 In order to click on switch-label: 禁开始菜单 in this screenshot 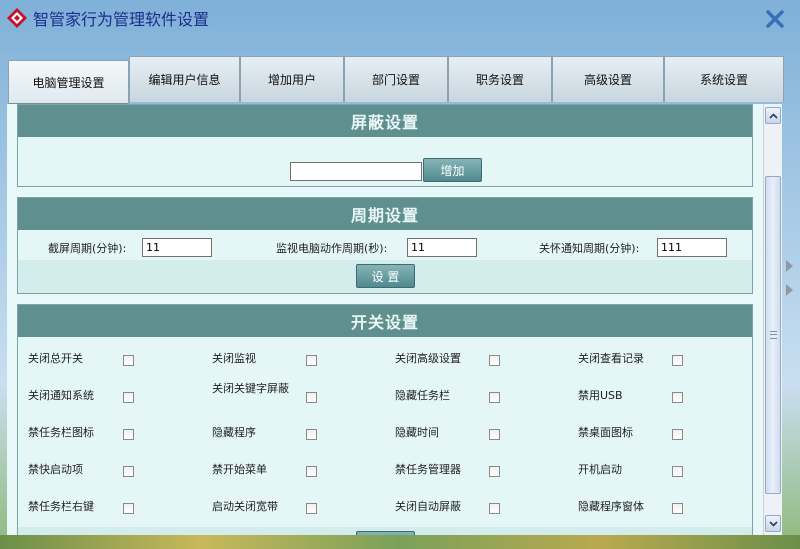, I will do `click(239, 469)`.